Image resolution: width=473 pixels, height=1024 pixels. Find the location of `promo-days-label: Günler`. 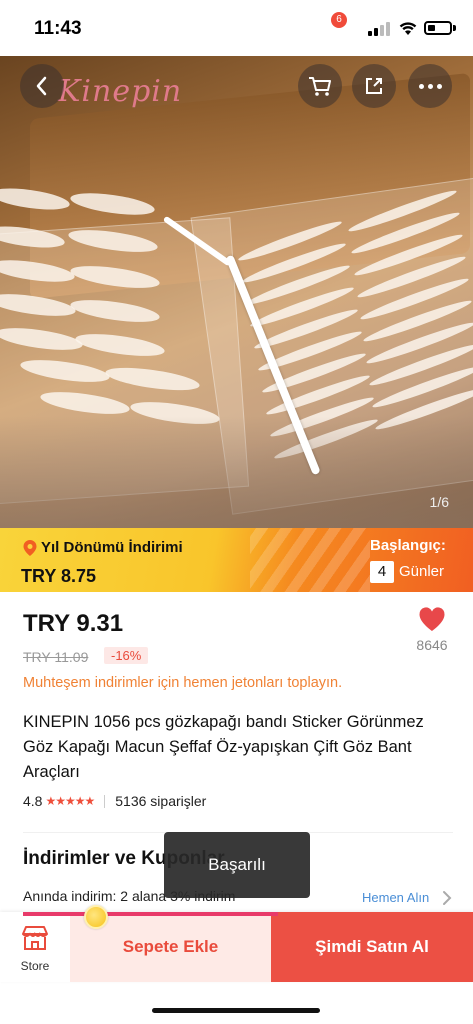

promo-days-label: Günler is located at coordinates (422, 571).